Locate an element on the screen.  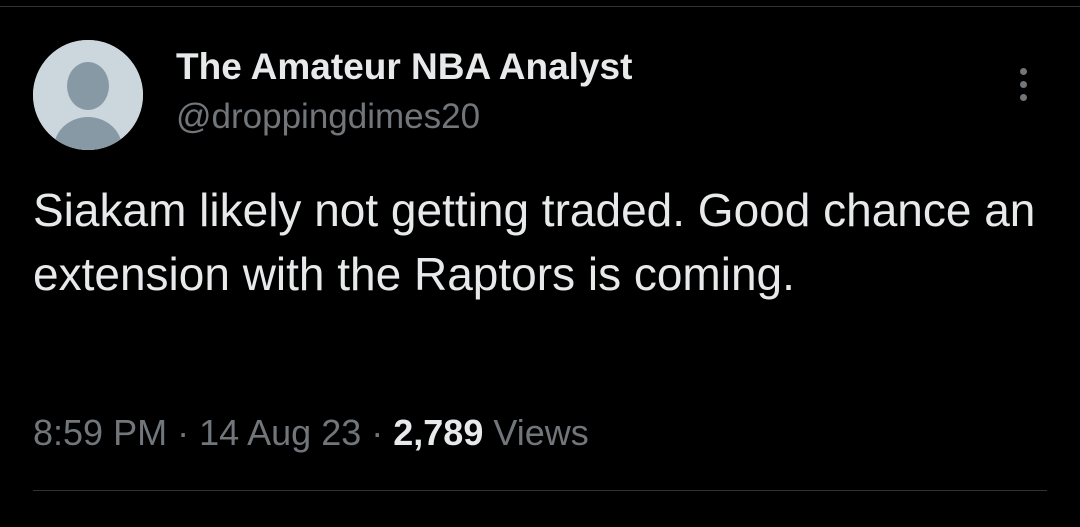
views-count: 2,789 is located at coordinates (438, 432).